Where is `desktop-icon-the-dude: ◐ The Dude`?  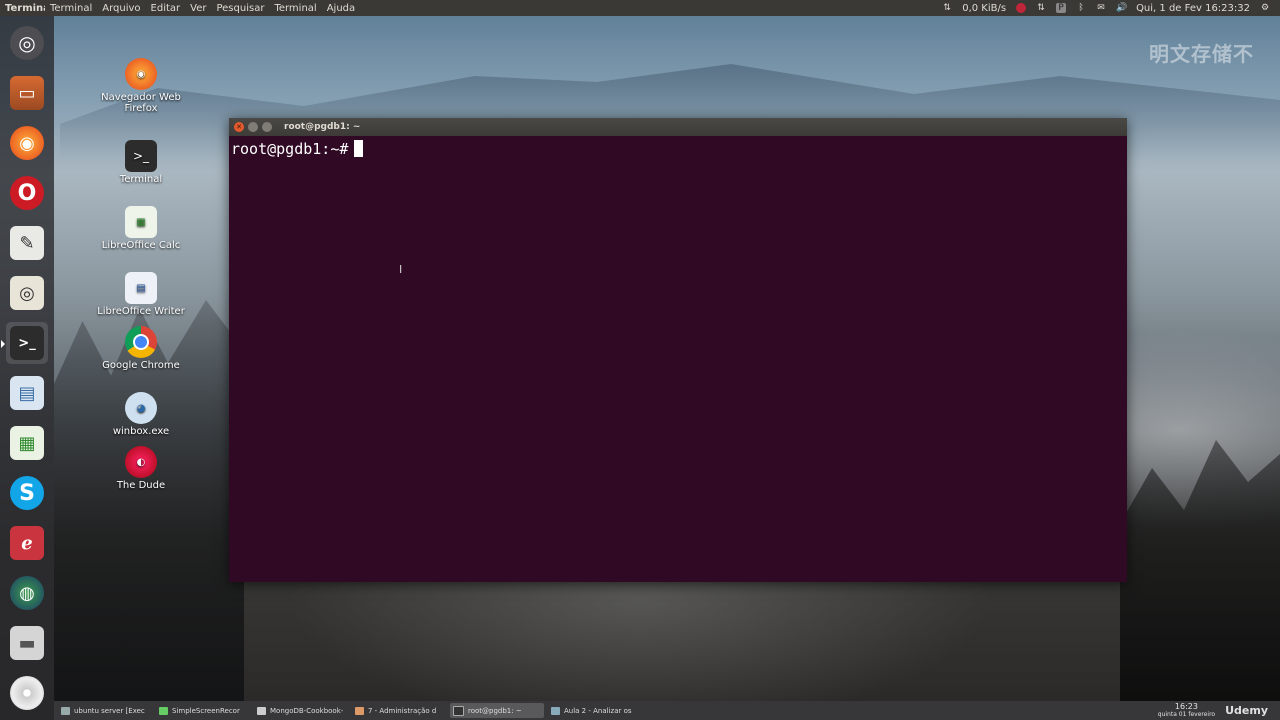
desktop-icon-the-dude: ◐ The Dude is located at coordinates (141, 468).